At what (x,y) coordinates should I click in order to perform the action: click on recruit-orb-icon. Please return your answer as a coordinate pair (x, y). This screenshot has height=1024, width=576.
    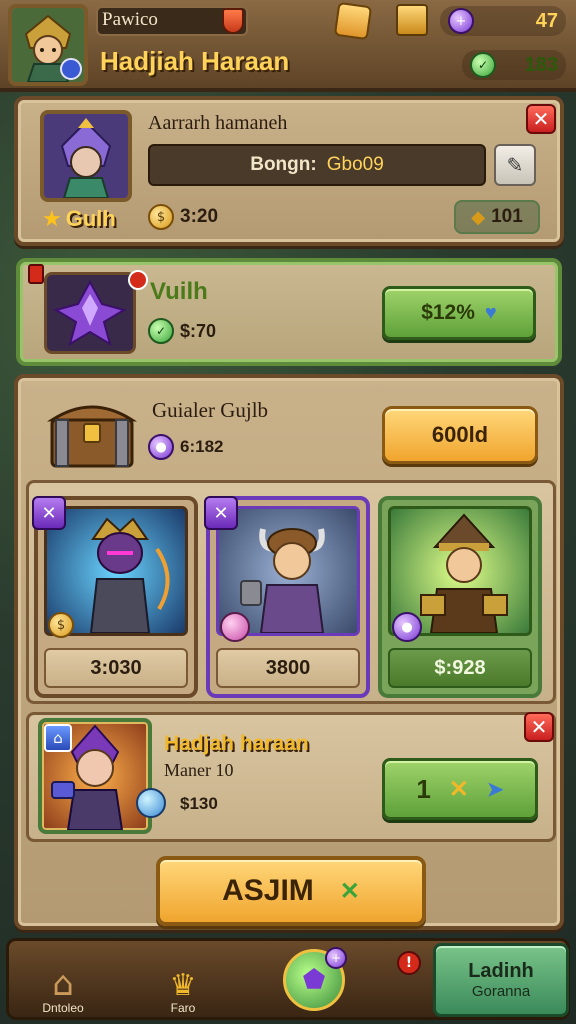
    Looking at the image, I should click on (151, 803).